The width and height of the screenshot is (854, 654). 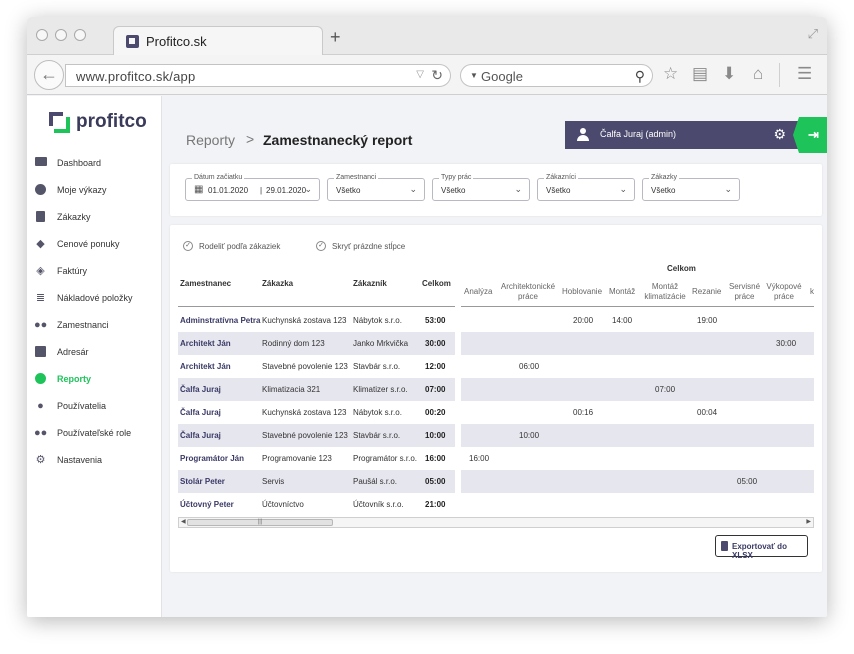 I want to click on column-header-work: k, so click(x=812, y=292).